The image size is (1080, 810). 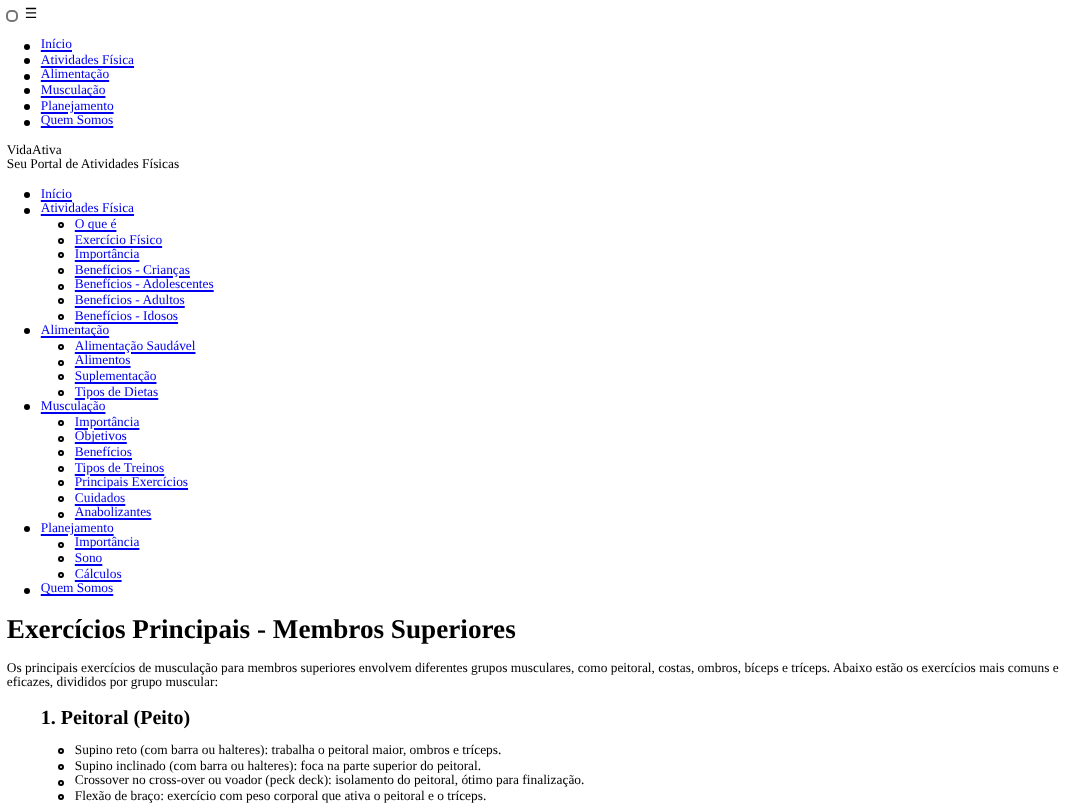 What do you see at coordinates (262, 629) in the screenshot?
I see `page-title: Exercícios Principais - Membros Superiores` at bounding box center [262, 629].